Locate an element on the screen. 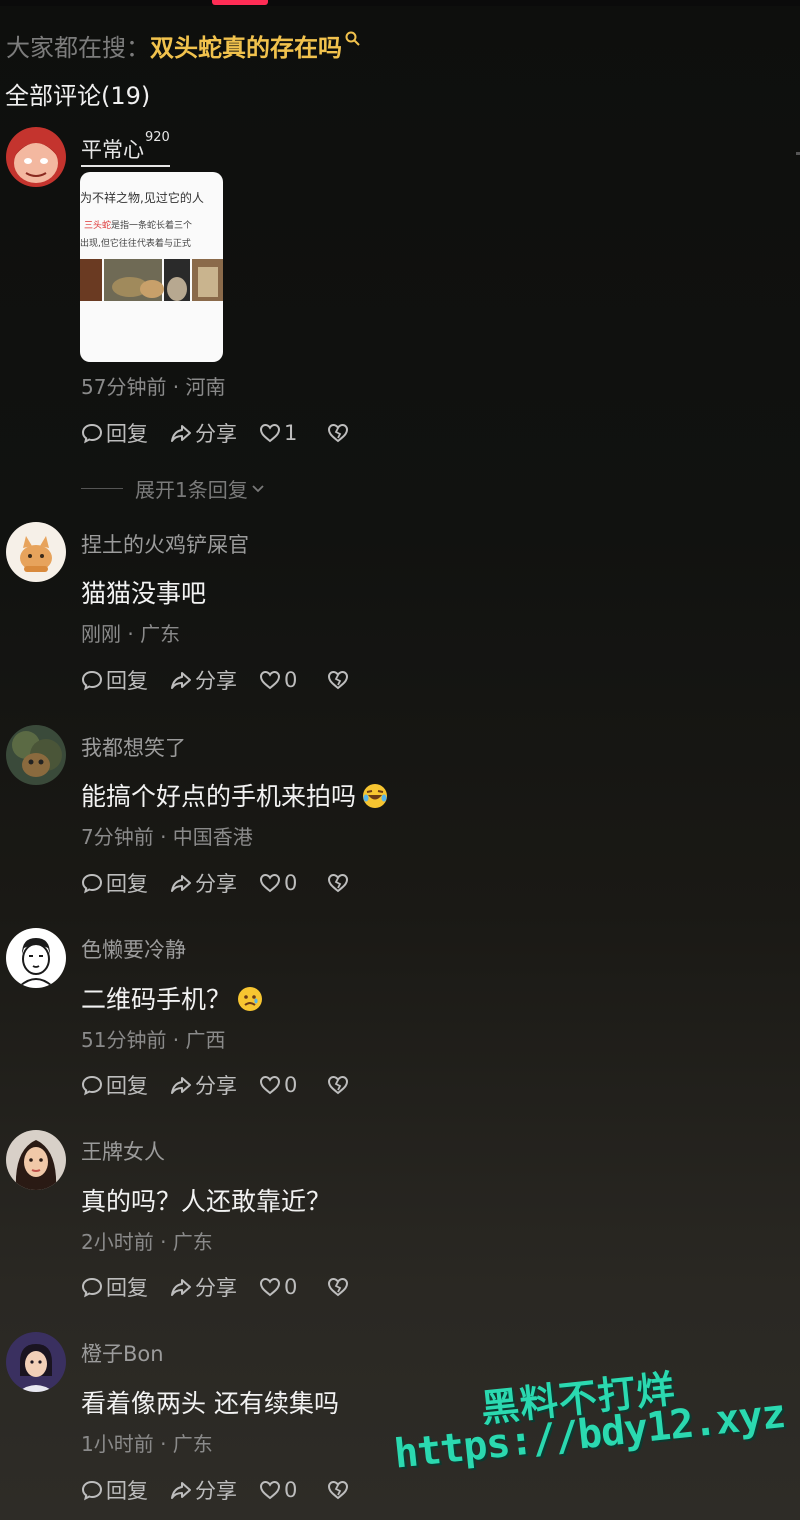  comment-username: 捏土的火鸡铲屎官 is located at coordinates (165, 544).